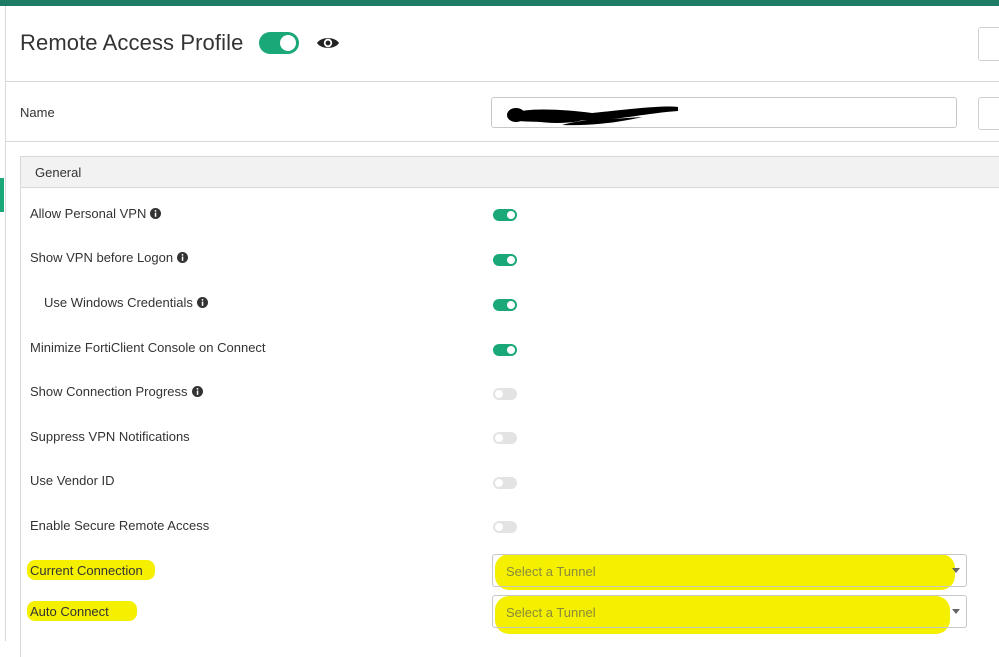 The image size is (999, 657). What do you see at coordinates (592, 116) in the screenshot?
I see `redaction-scribble` at bounding box center [592, 116].